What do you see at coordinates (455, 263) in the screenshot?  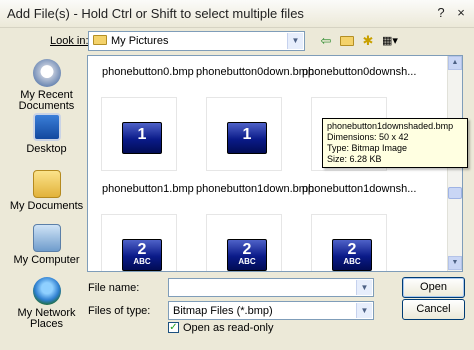 I see `scroll-down-icon: ▼` at bounding box center [455, 263].